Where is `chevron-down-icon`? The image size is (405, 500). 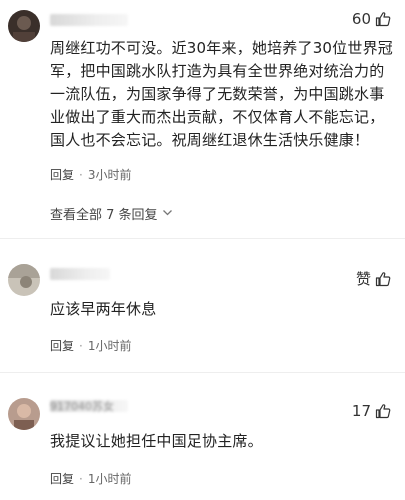
chevron-down-icon is located at coordinates (167, 214).